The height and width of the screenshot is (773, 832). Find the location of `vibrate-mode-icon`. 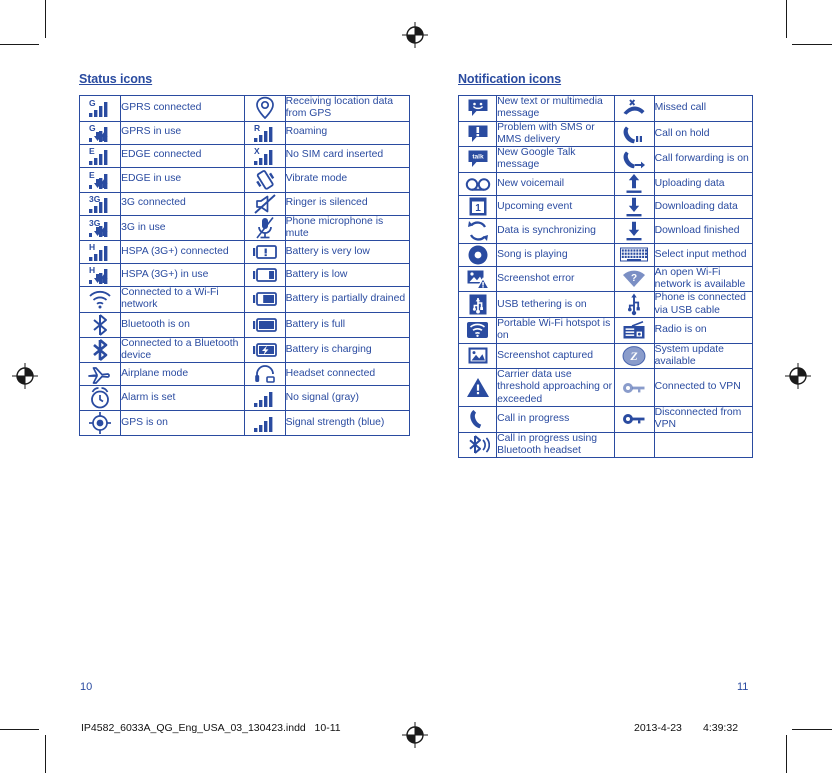

vibrate-mode-icon is located at coordinates (265, 179).